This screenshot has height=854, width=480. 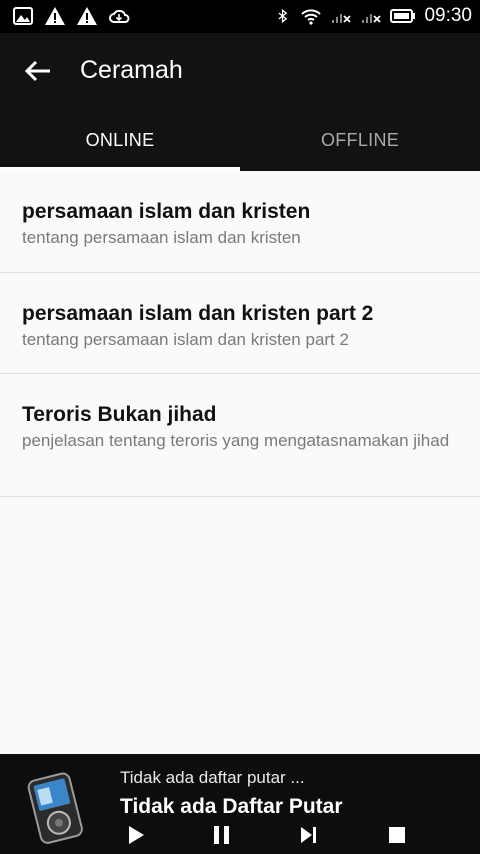 What do you see at coordinates (283, 16) in the screenshot?
I see `bluetooth-icon` at bounding box center [283, 16].